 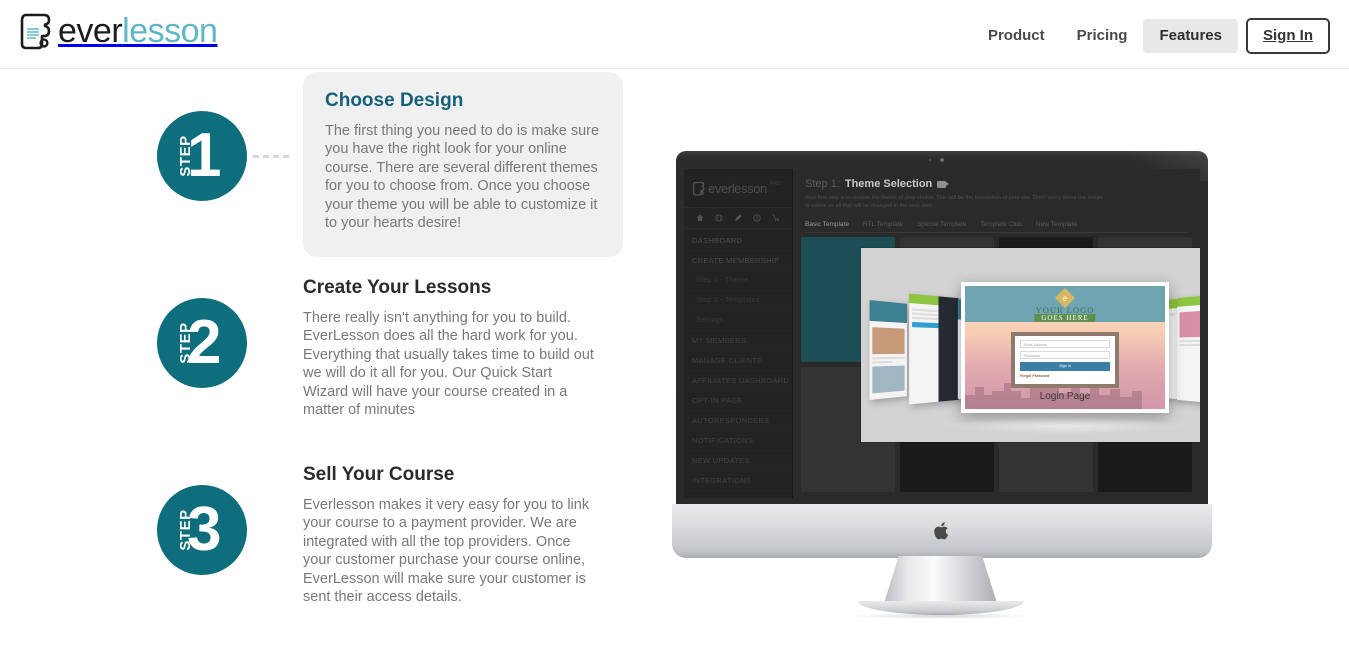 What do you see at coordinates (738, 481) in the screenshot?
I see `app-menu-item-integrations: INTEGRATIONS` at bounding box center [738, 481].